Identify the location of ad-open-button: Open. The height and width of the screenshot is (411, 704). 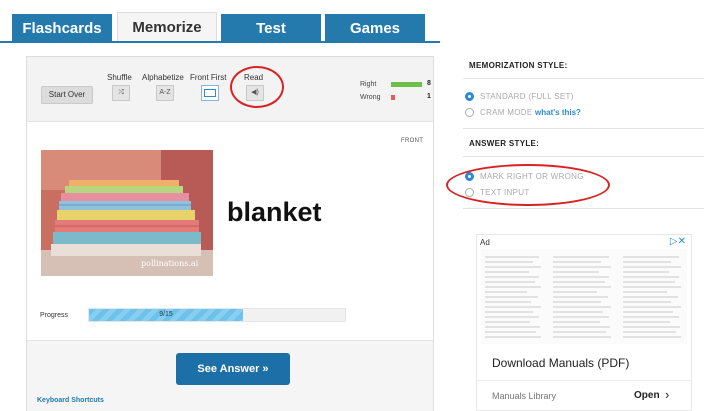
(647, 395).